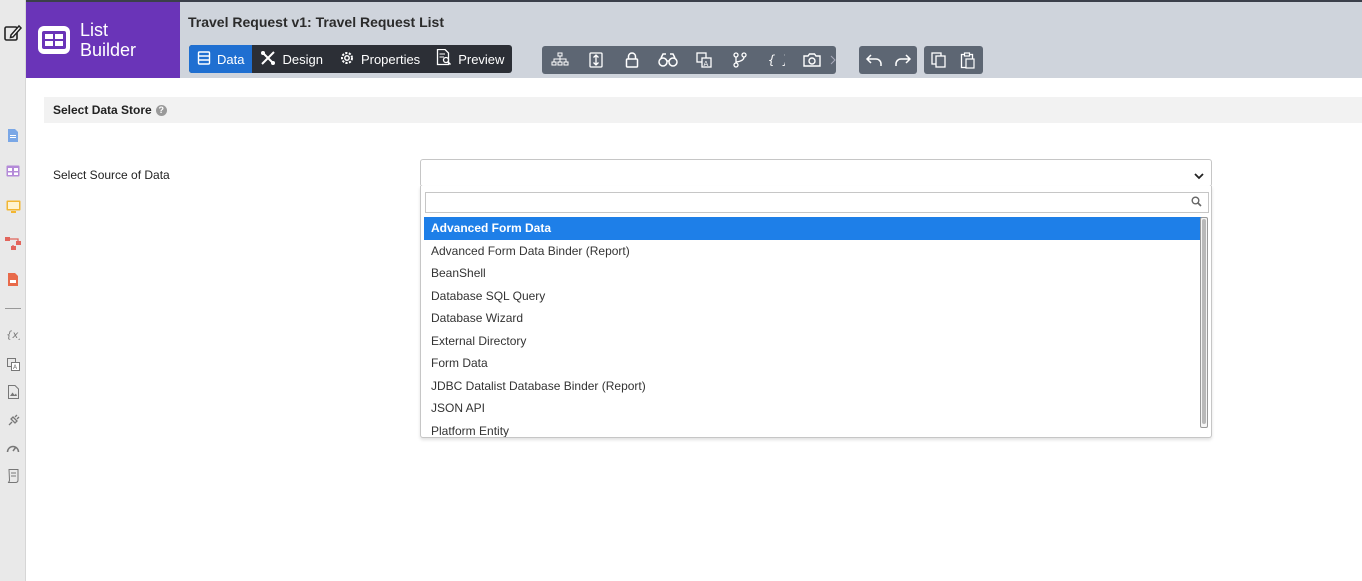 This screenshot has height=581, width=1362. Describe the element at coordinates (813, 228) in the screenshot. I see `option-advanced-form-data: Advanced Form Data` at that location.